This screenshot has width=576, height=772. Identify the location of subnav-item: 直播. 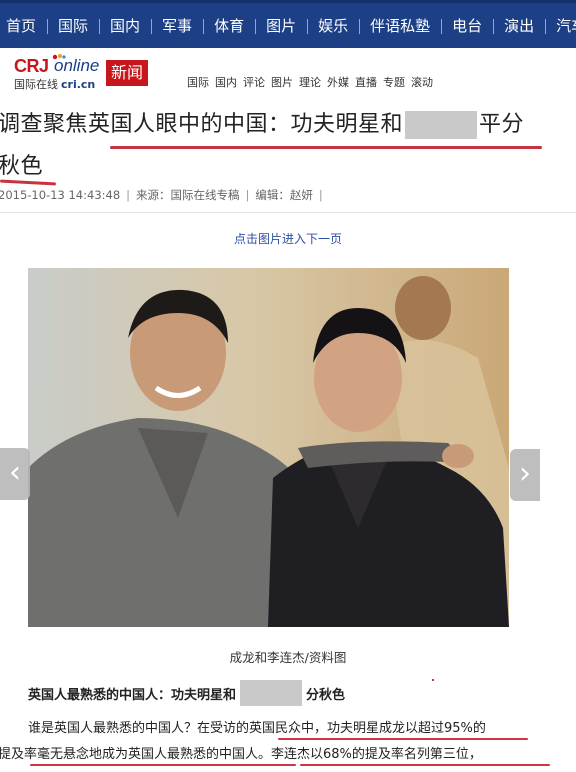
(366, 82).